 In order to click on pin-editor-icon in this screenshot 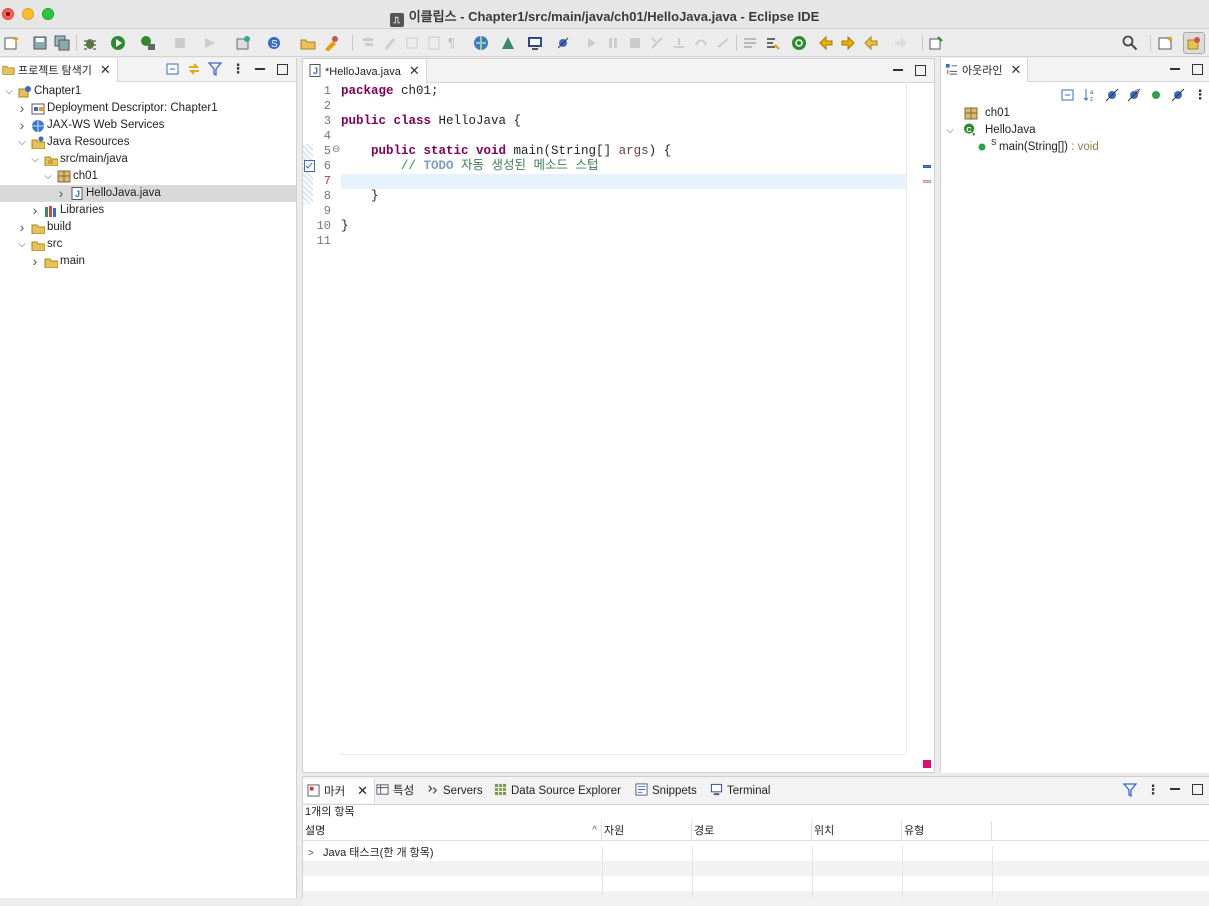, I will do `click(936, 43)`.